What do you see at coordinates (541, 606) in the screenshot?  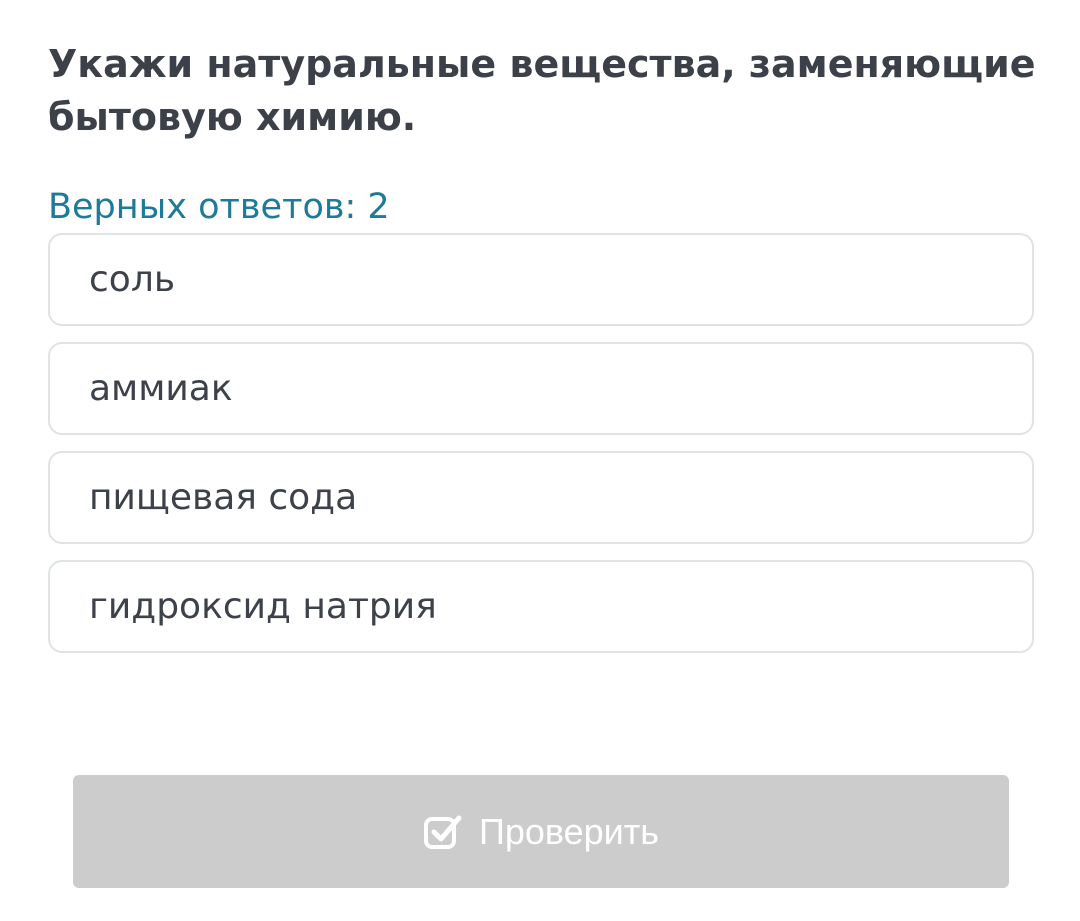 I see `answer-option: гидроксид натрия` at bounding box center [541, 606].